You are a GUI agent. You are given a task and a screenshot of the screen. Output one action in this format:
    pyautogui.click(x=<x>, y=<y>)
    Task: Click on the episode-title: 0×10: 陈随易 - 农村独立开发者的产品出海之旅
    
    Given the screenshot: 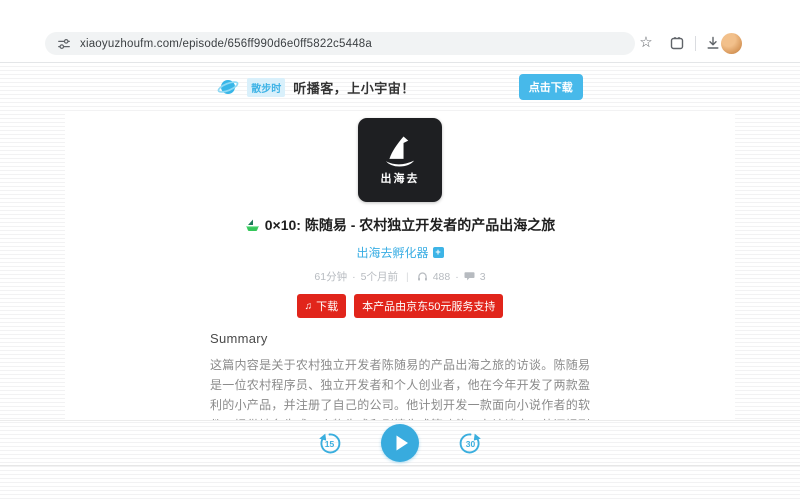 What is the action you would take?
    pyautogui.click(x=410, y=225)
    